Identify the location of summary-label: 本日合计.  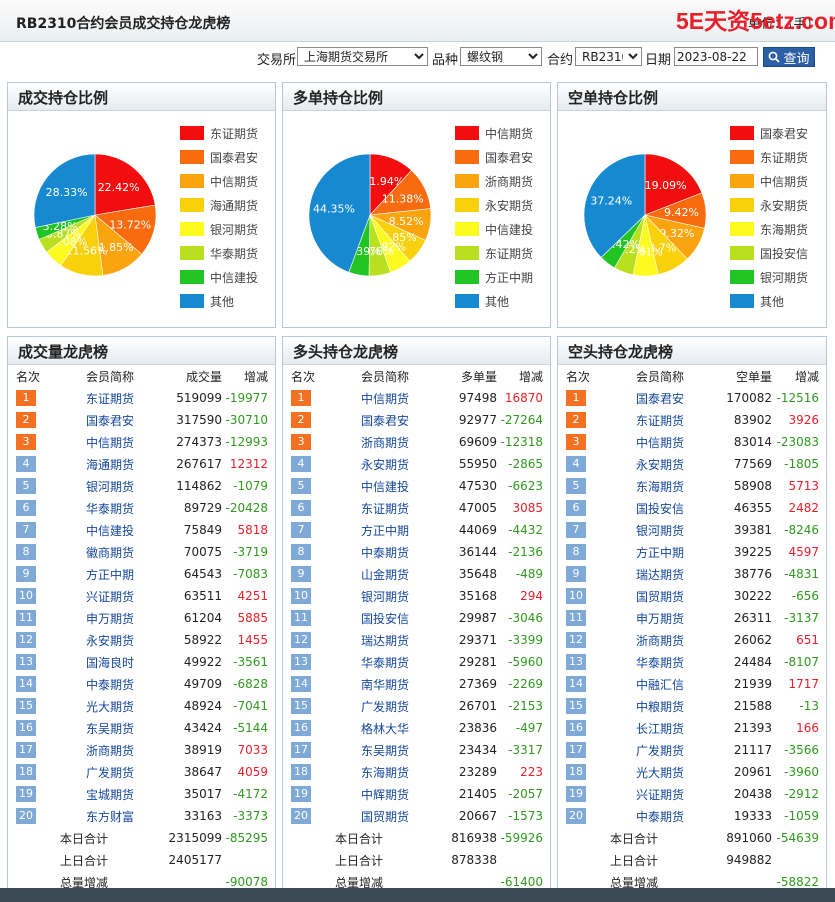
(633, 838).